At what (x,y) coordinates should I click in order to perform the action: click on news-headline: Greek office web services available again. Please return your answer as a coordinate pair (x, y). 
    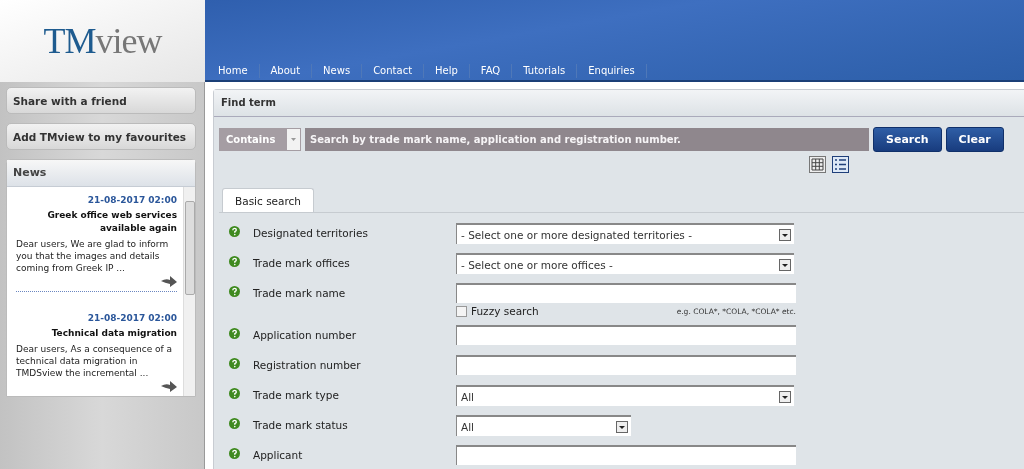
    Looking at the image, I should click on (96, 222).